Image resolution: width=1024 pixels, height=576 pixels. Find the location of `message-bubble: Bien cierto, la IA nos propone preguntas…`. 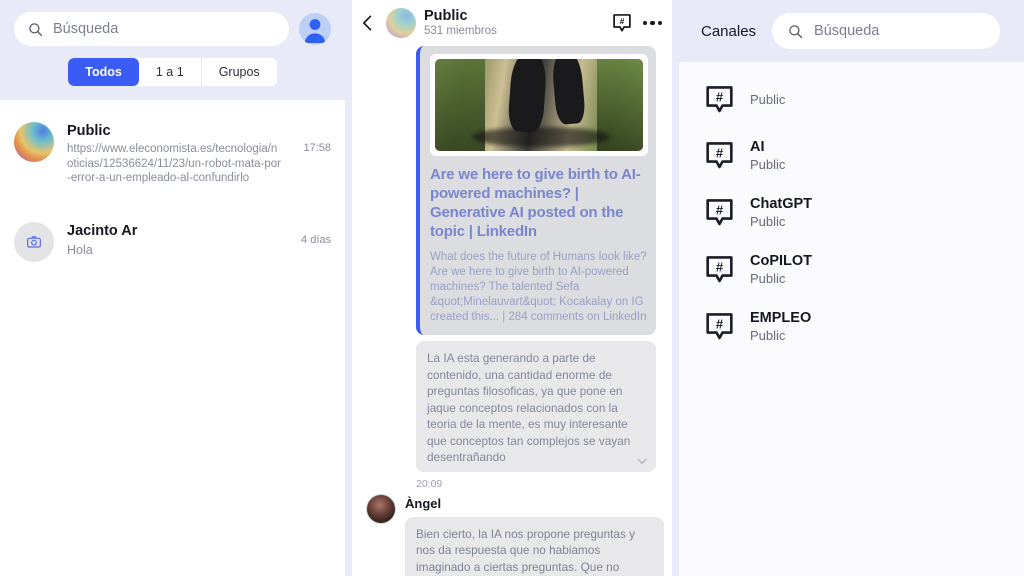

message-bubble: Bien cierto, la IA nos propone preguntas… is located at coordinates (534, 546).